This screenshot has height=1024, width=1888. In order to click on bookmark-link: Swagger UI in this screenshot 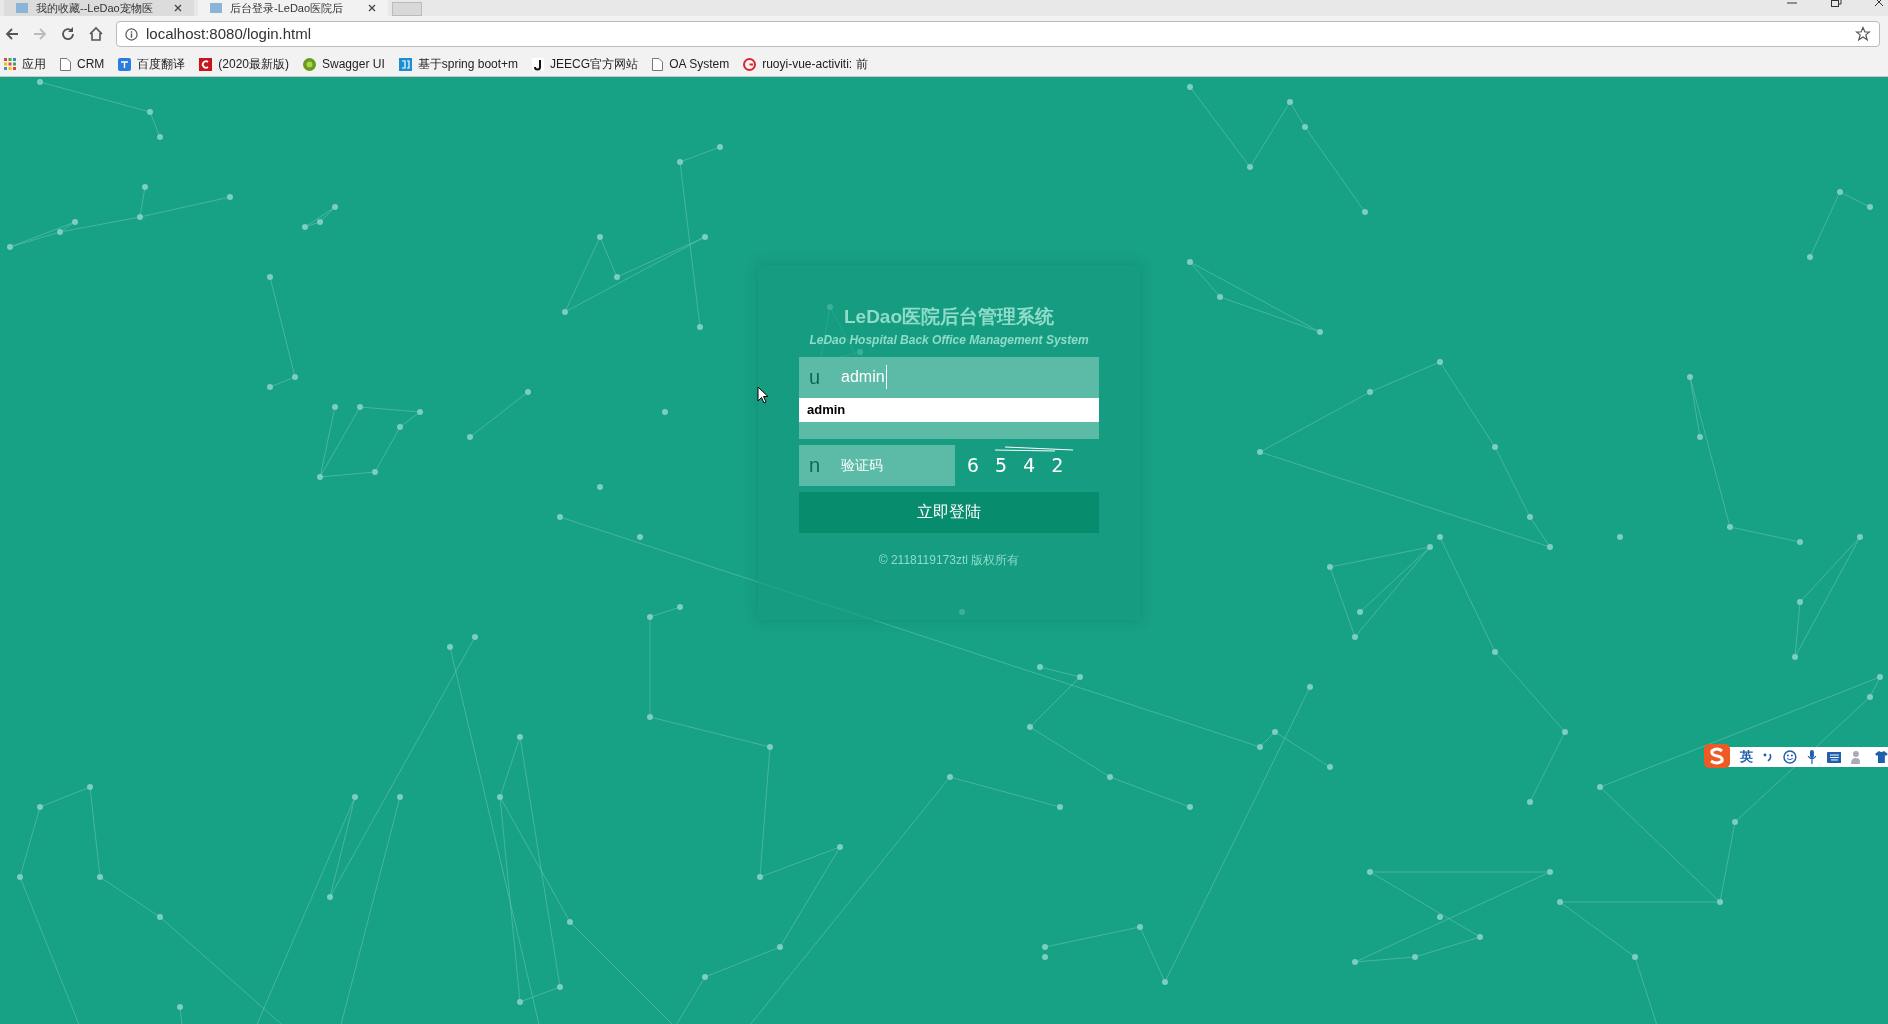, I will do `click(344, 64)`.